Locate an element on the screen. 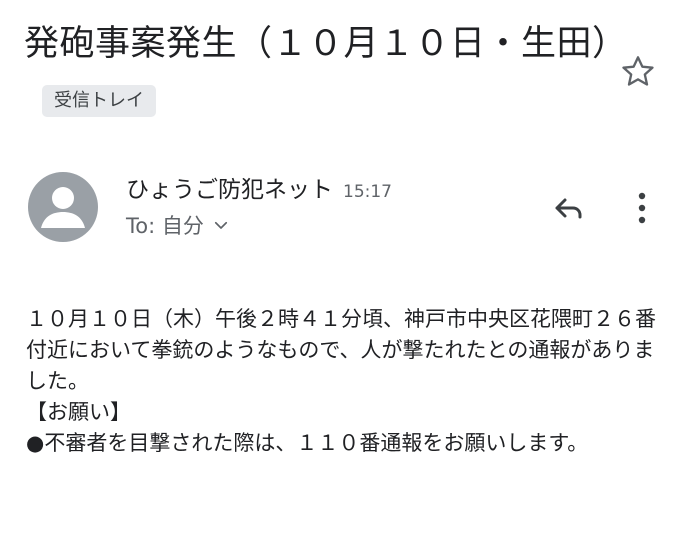  recipient-text: To: 自分 is located at coordinates (165, 226).